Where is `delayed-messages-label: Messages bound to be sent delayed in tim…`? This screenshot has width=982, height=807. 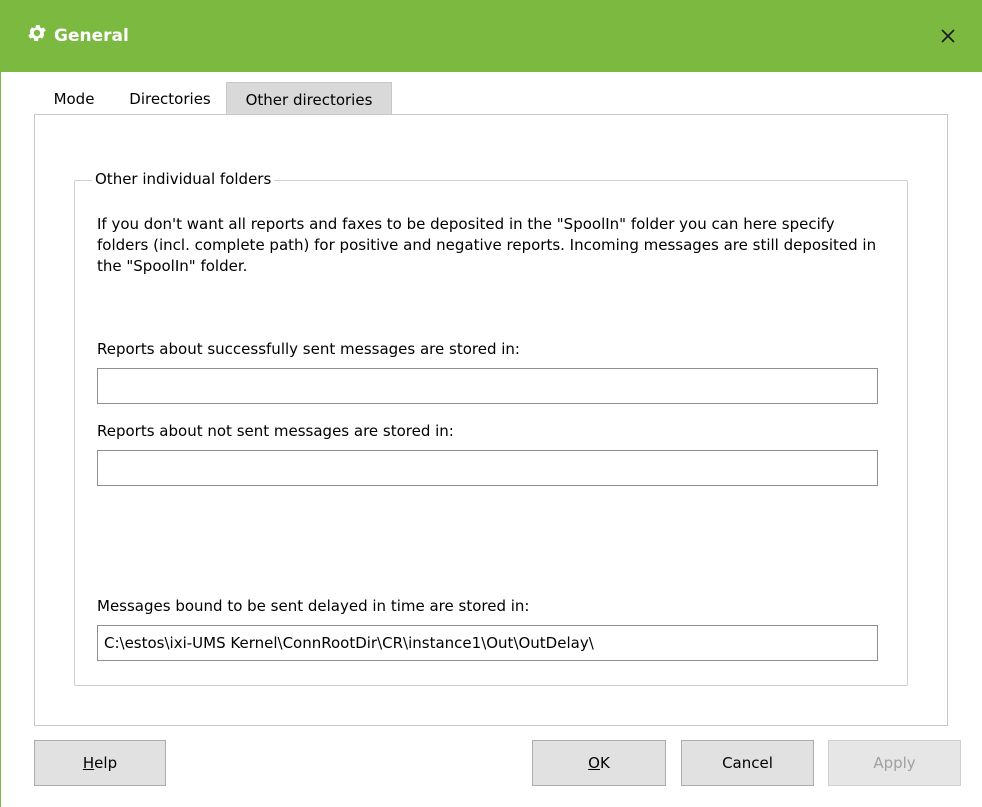
delayed-messages-label: Messages bound to be sent delayed in tim… is located at coordinates (313, 606).